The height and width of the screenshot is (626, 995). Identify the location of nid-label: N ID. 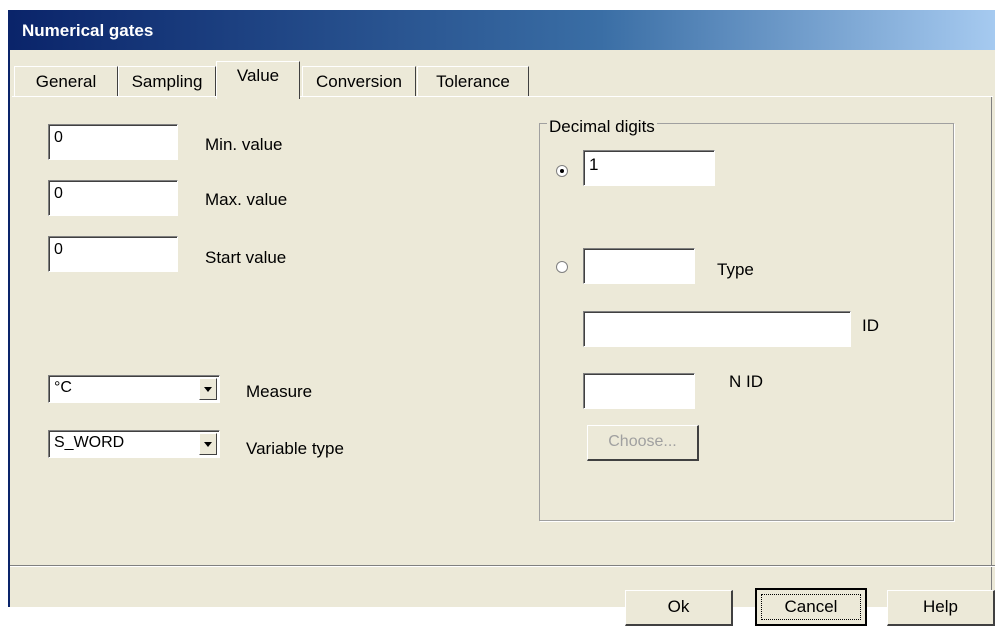
(746, 381).